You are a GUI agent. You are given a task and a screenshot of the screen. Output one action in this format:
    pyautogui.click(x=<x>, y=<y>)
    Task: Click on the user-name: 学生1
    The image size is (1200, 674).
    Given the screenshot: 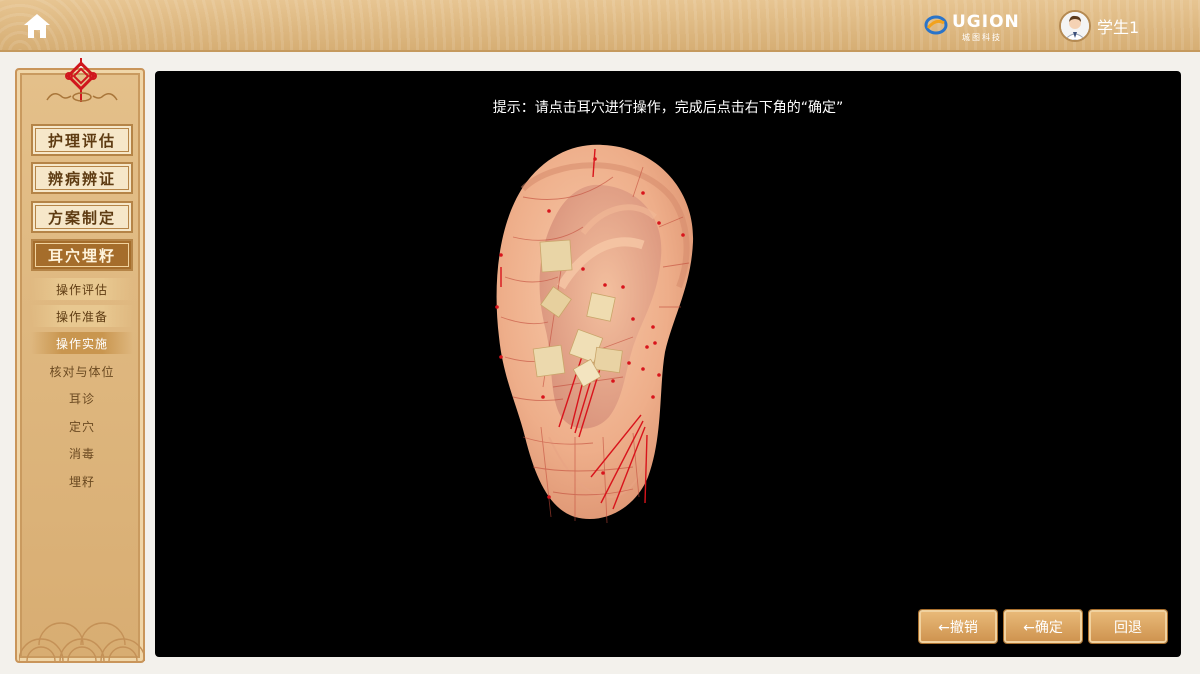 What is the action you would take?
    pyautogui.click(x=1118, y=27)
    